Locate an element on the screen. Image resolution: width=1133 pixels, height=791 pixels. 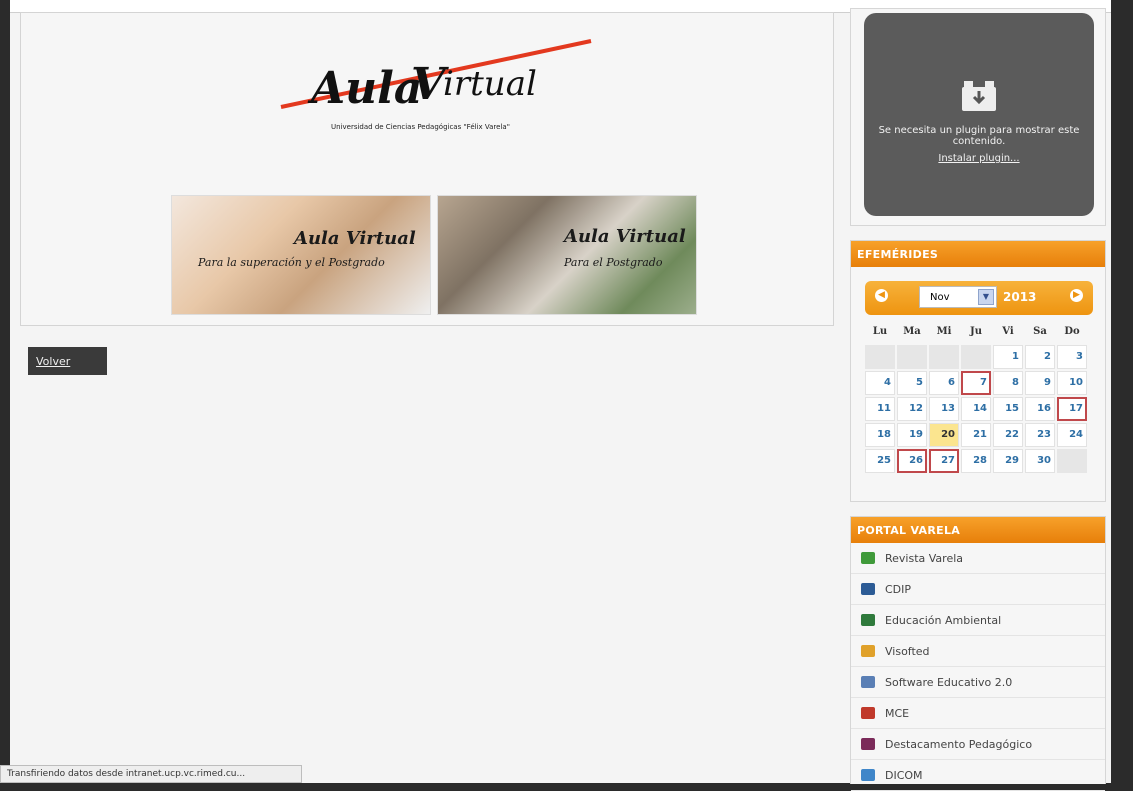
portal-link: Software Educativo 2.0 is located at coordinates (978, 682).